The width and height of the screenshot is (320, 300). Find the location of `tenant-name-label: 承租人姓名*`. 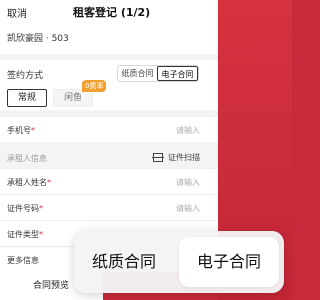

tenant-name-label: 承租人姓名* is located at coordinates (29, 182).